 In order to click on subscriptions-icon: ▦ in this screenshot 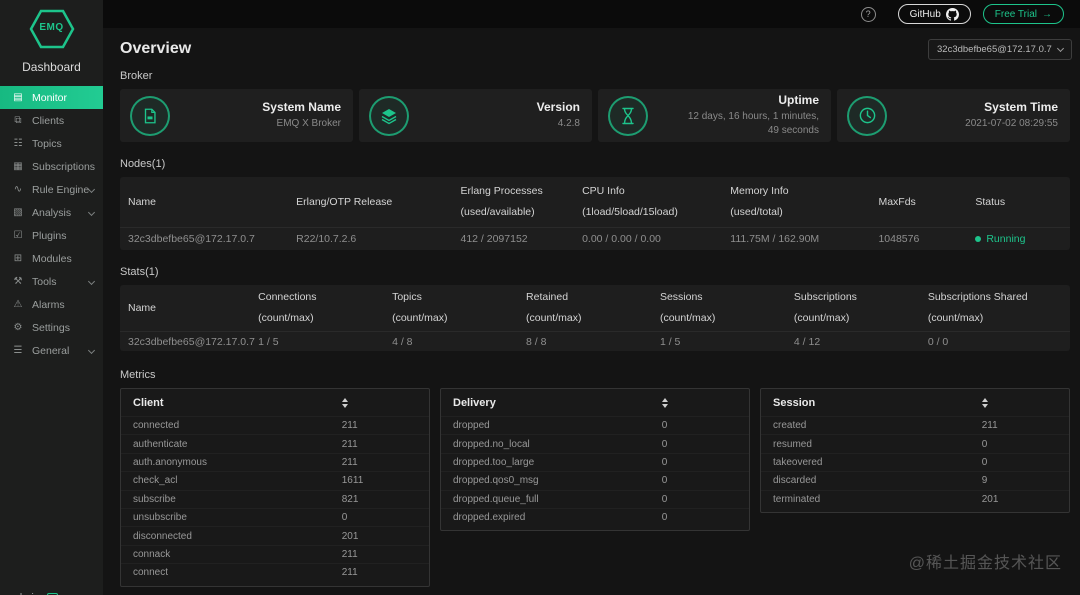, I will do `click(18, 166)`.